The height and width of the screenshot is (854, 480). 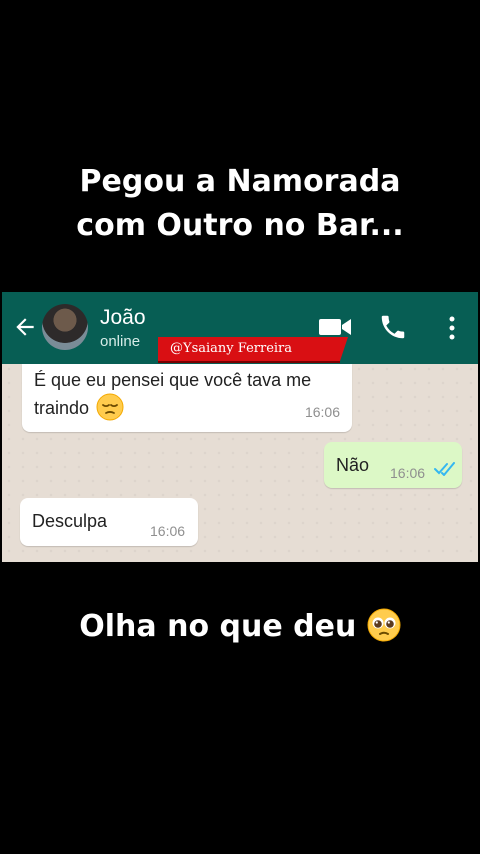 What do you see at coordinates (452, 328) in the screenshot?
I see `more-options-icon` at bounding box center [452, 328].